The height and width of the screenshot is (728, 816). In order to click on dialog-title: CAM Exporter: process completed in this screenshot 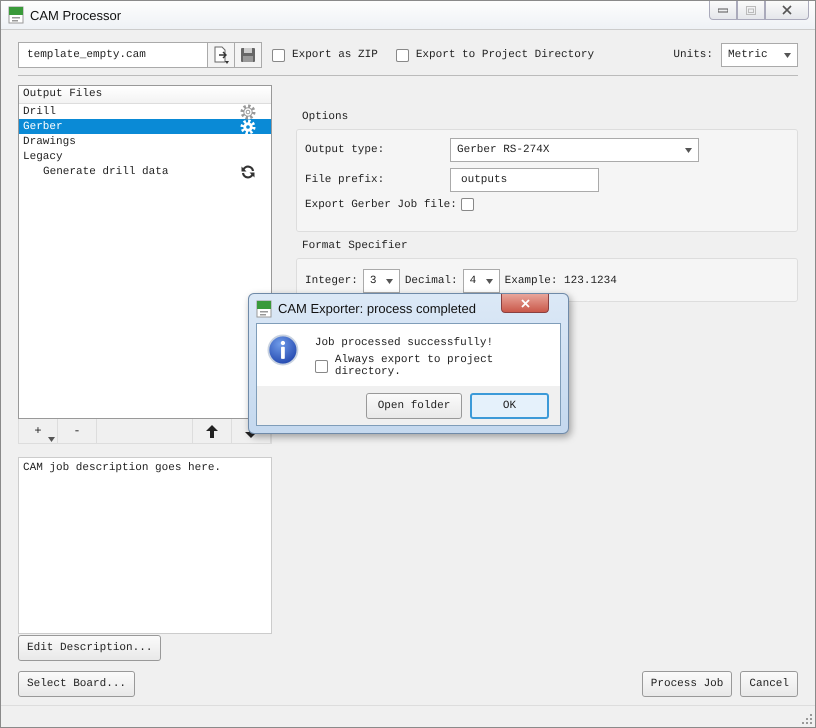, I will do `click(377, 308)`.